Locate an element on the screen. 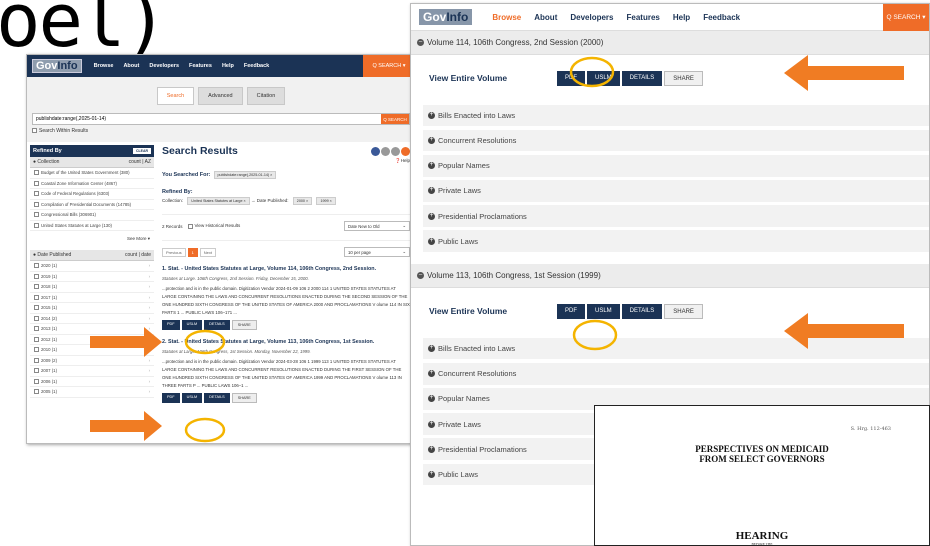 The width and height of the screenshot is (930, 546). search-within-results: Search Within Results is located at coordinates (221, 131).